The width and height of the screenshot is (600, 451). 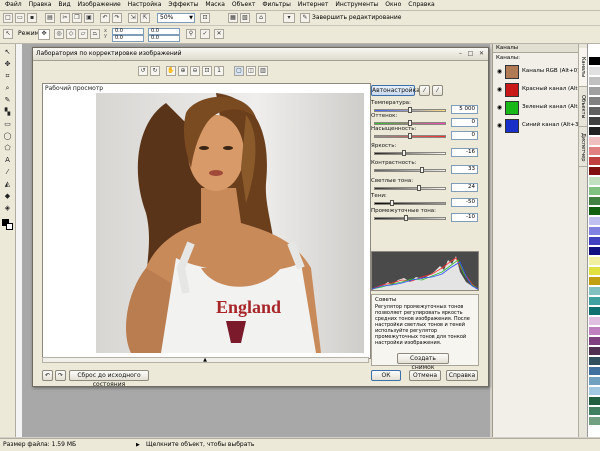 I want to click on preview-scrollbar: ▲, so click(x=205, y=360).